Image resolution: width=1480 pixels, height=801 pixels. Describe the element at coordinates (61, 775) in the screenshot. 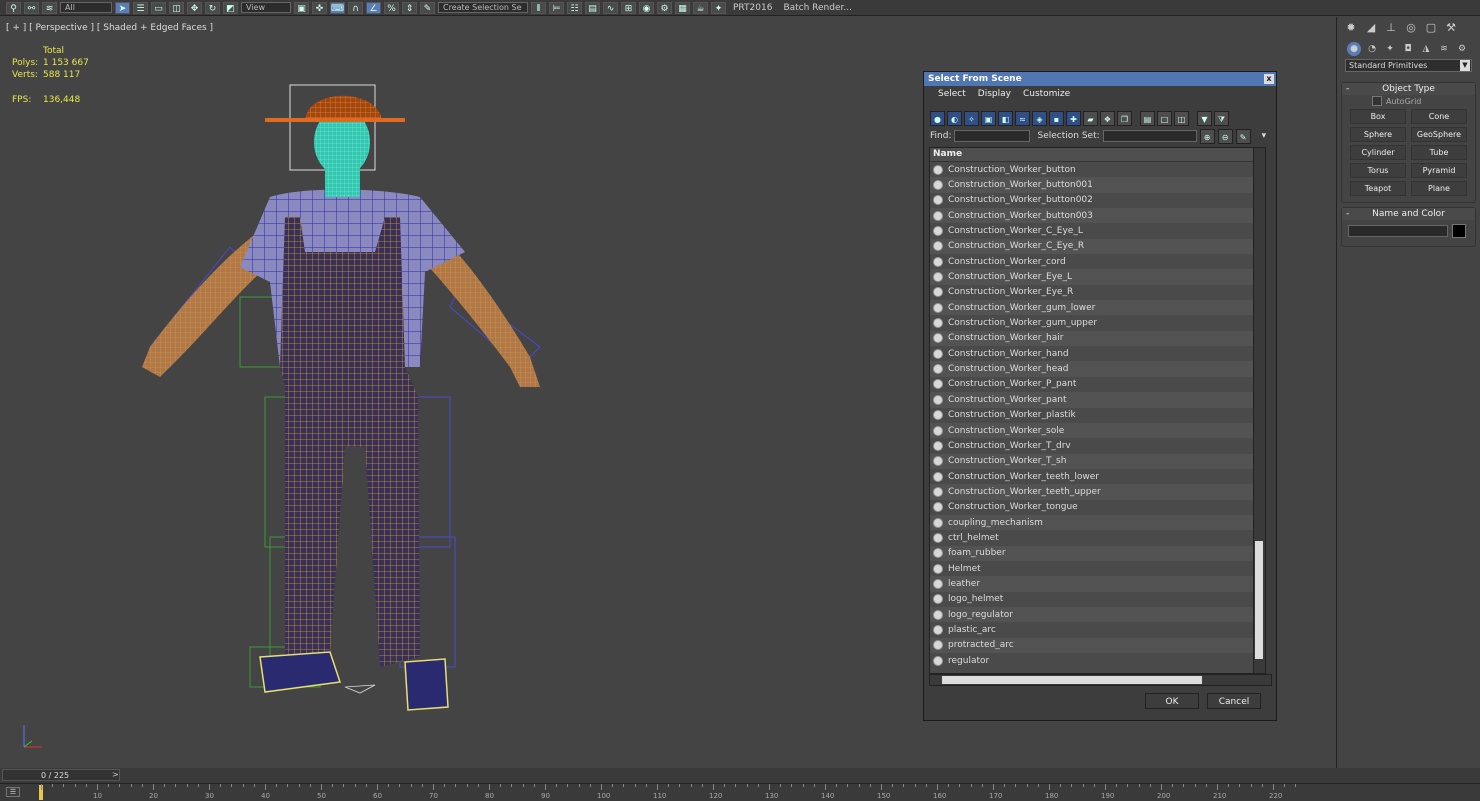

I see `time-slider: 0 / 225` at that location.